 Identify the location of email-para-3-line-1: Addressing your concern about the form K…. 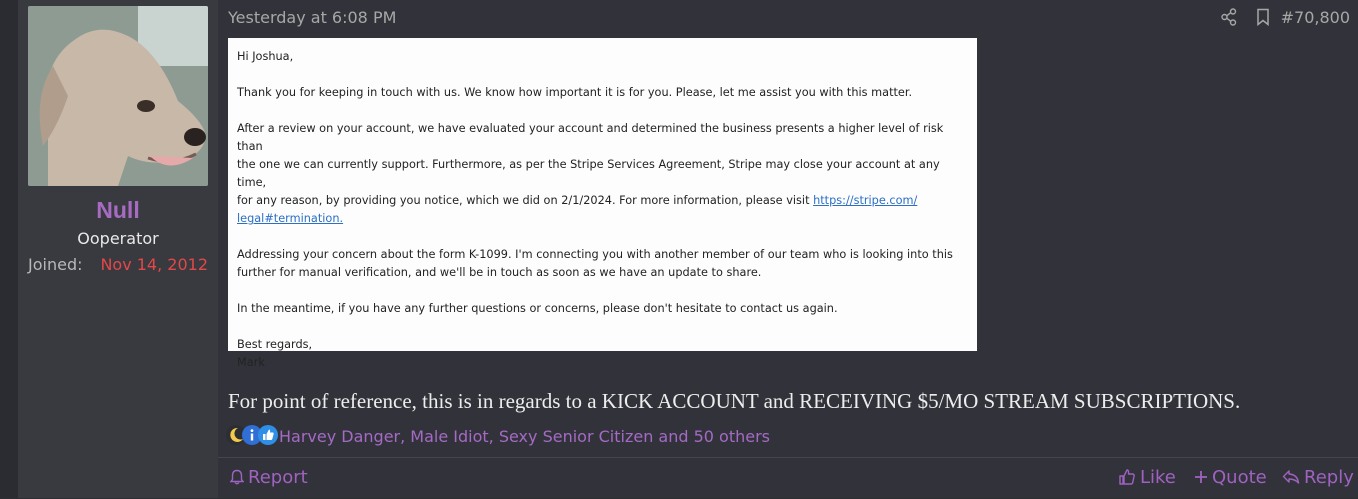
(595, 254).